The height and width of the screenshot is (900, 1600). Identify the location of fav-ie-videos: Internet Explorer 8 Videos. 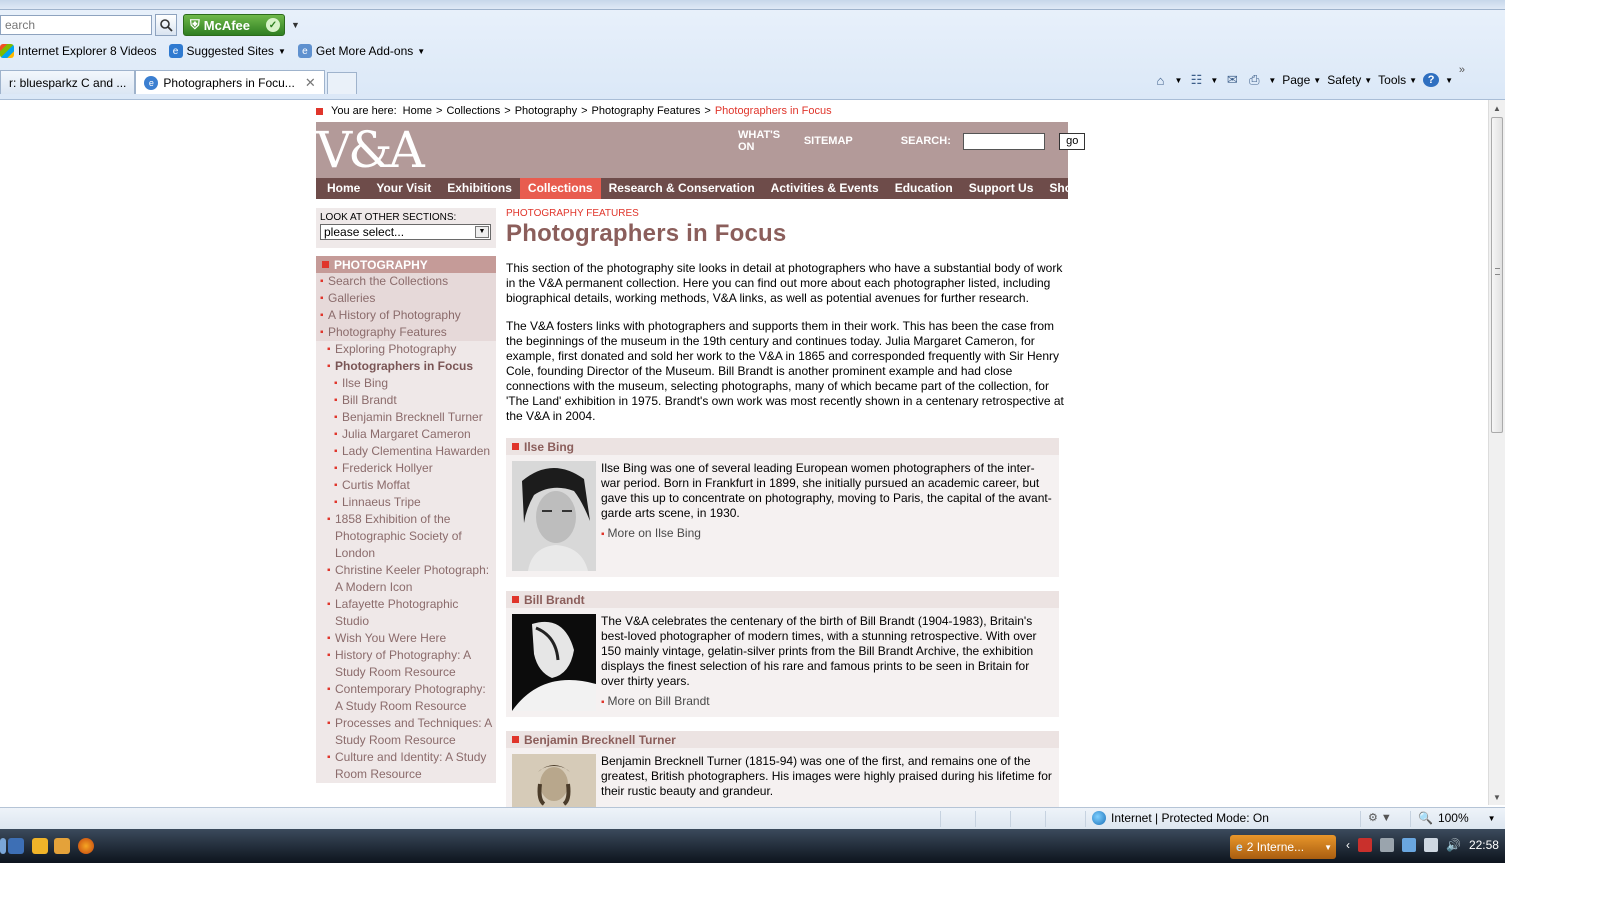
(78, 51).